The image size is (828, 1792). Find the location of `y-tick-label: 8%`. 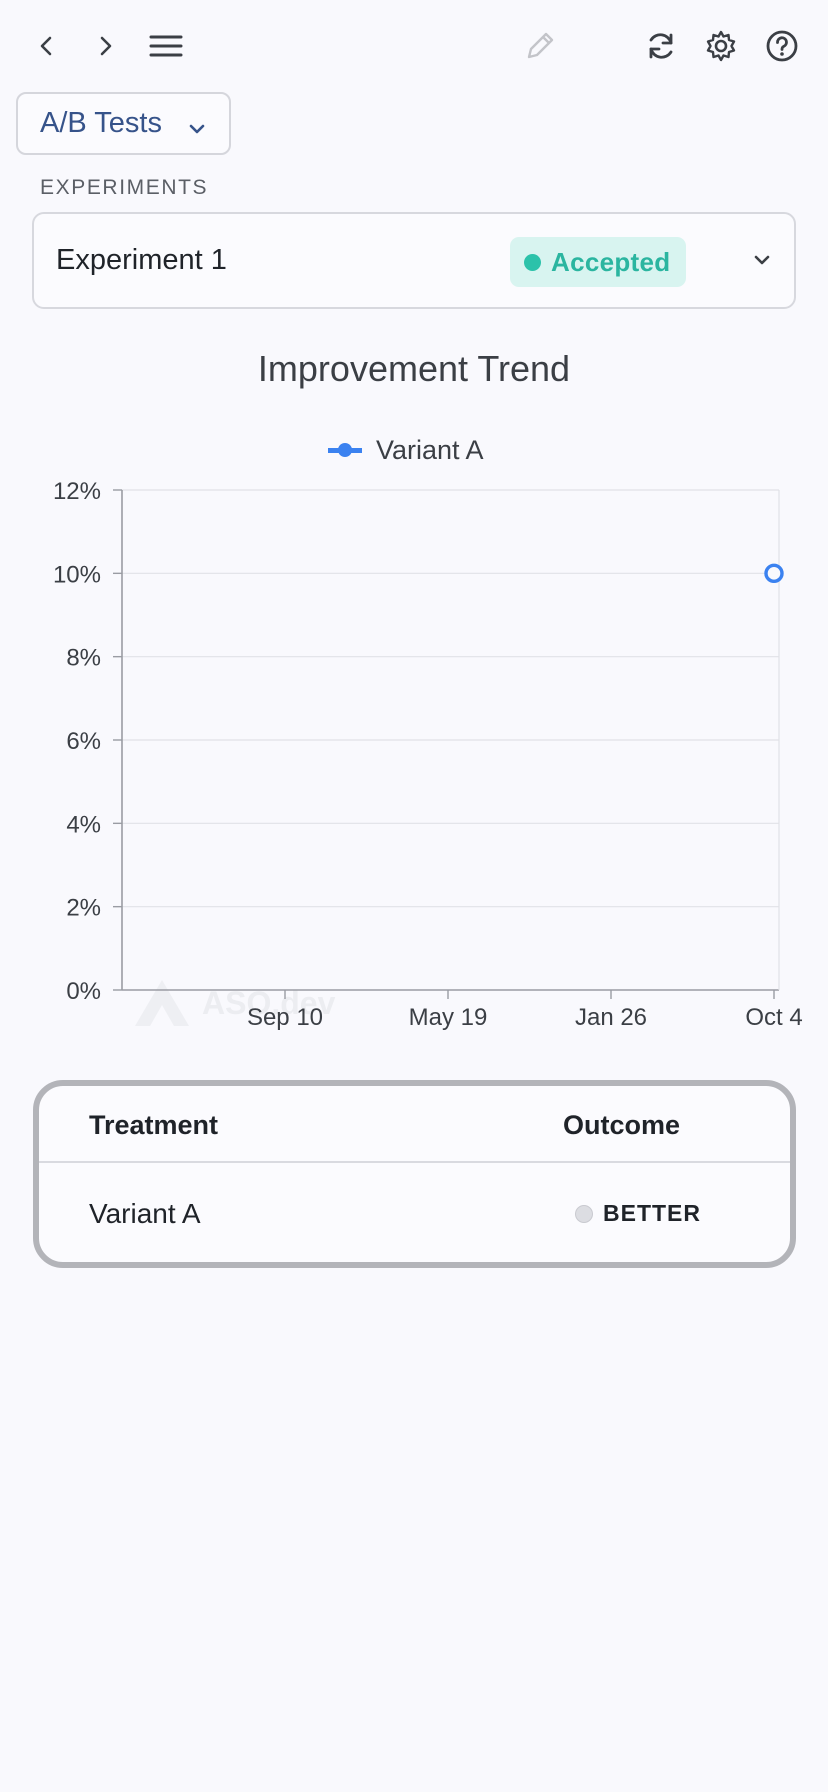

y-tick-label: 8% is located at coordinates (83, 658).